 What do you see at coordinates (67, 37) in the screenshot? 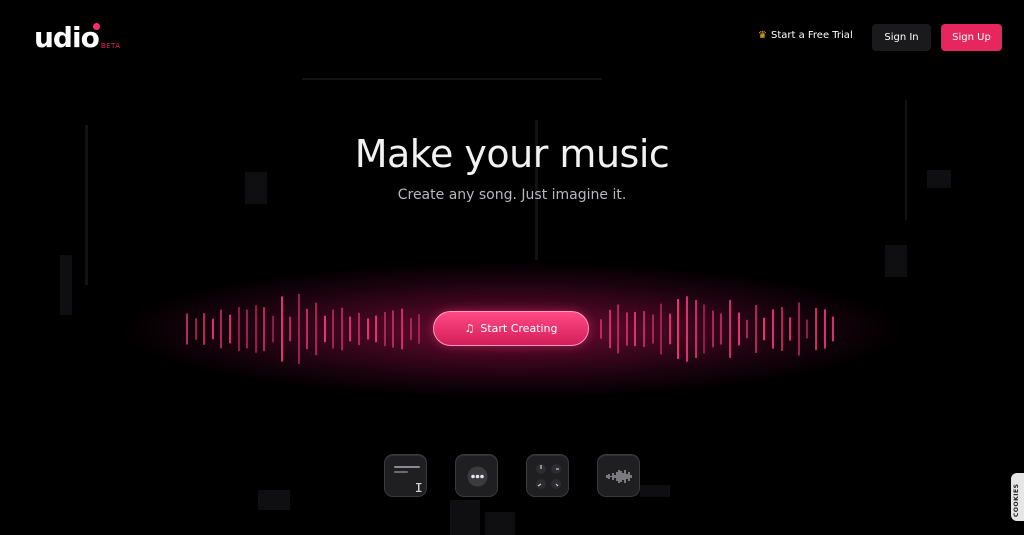
I see `logo-wordmark: udio` at bounding box center [67, 37].